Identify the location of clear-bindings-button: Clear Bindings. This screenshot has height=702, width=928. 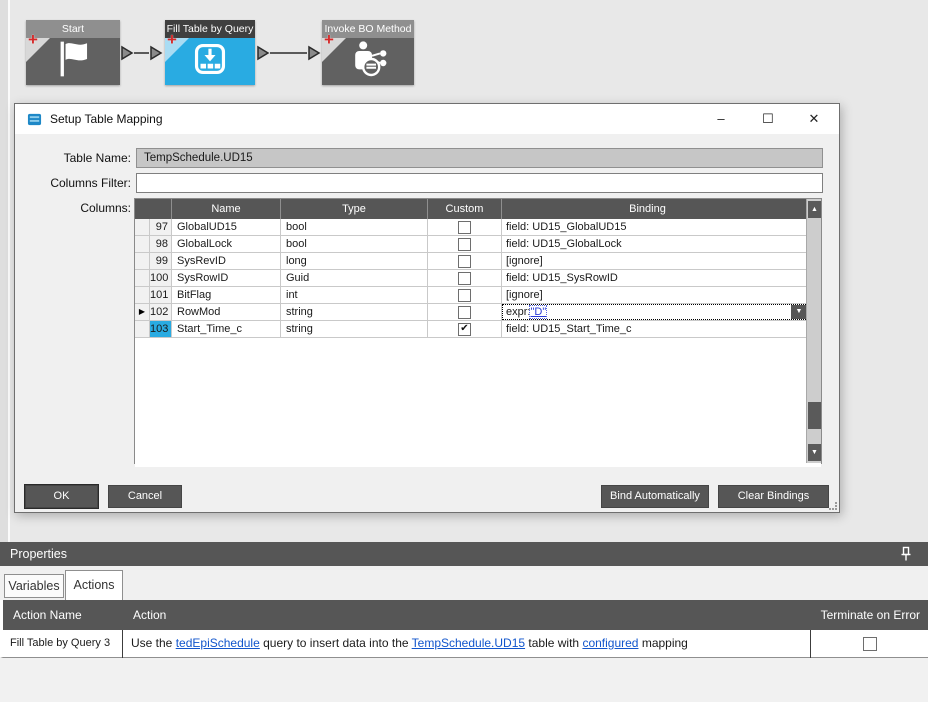
(773, 496).